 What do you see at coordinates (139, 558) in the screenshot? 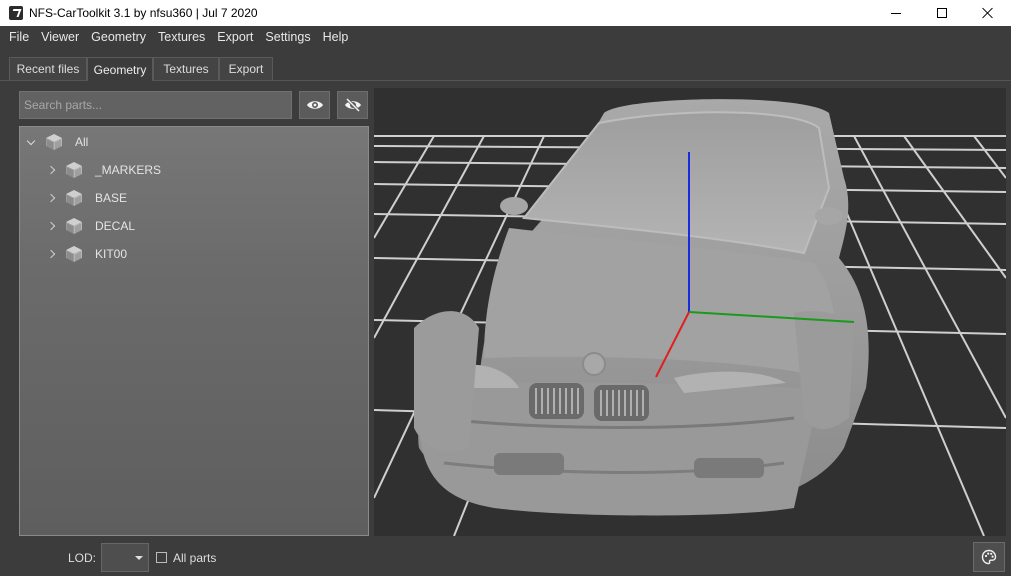
I see `dropdown-arrow-icon` at bounding box center [139, 558].